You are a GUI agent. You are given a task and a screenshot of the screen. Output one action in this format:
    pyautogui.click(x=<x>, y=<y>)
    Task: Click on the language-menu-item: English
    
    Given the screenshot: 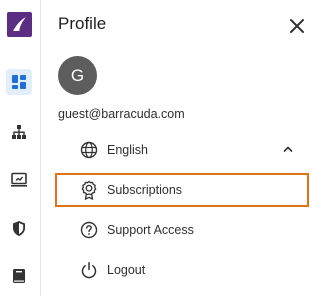 What is the action you would take?
    pyautogui.click(x=182, y=150)
    